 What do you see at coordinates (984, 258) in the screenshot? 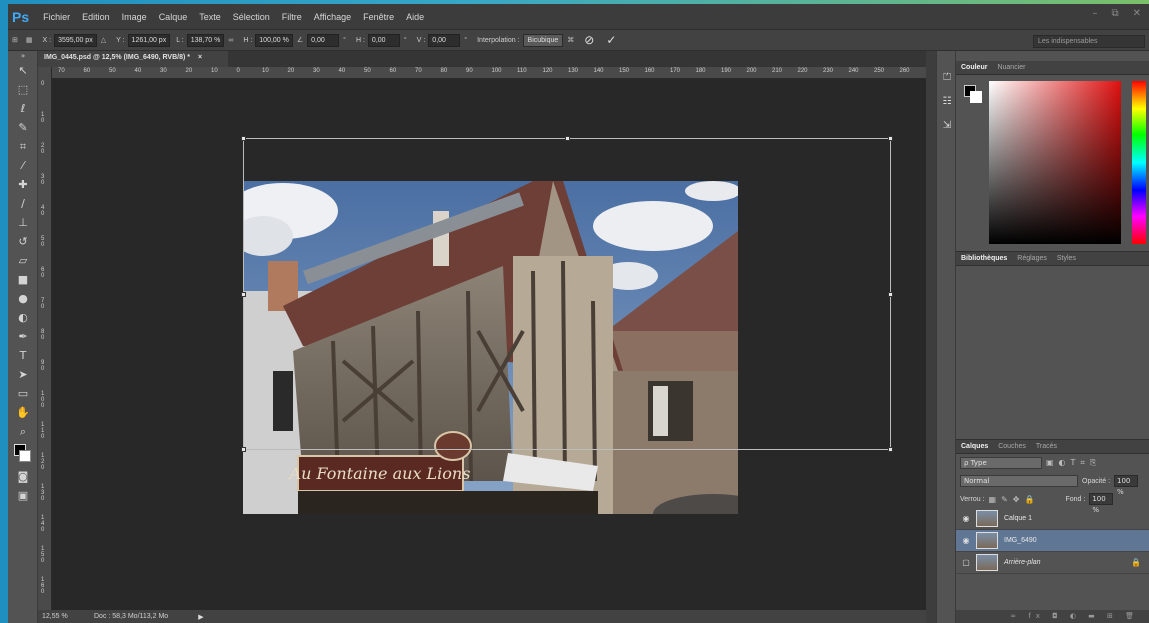
I see `tab-bibliotheques: Bibliothèques` at bounding box center [984, 258].